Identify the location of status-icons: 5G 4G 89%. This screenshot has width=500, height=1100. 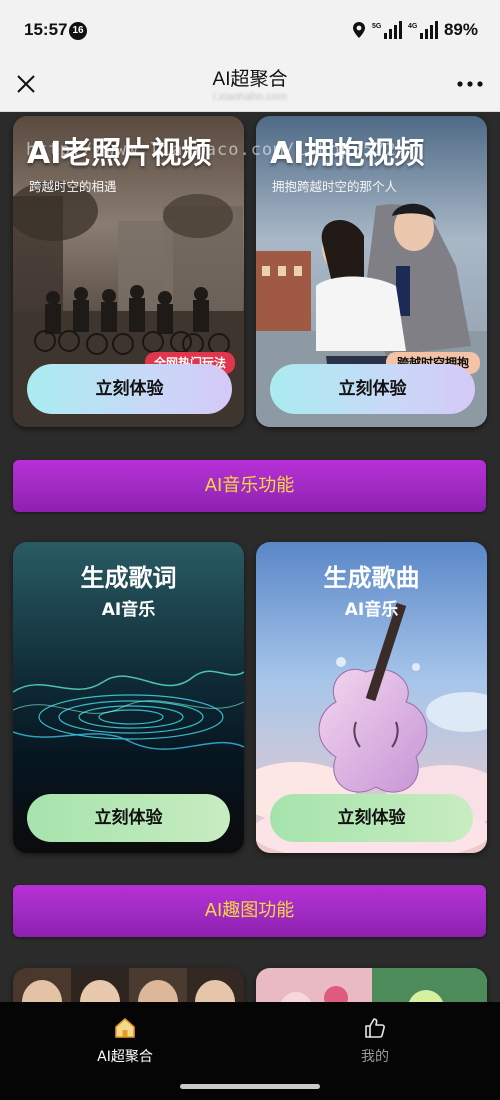
(415, 30).